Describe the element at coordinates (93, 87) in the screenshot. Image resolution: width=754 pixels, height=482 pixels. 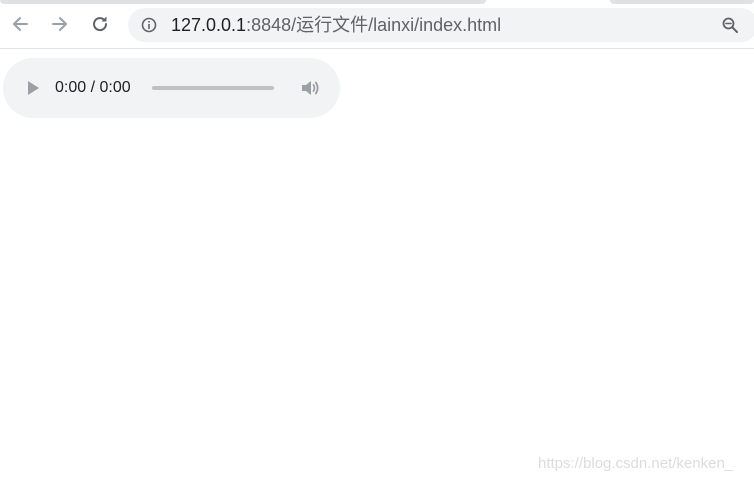
I see `time-display: 0:00 / 0:00` at that location.